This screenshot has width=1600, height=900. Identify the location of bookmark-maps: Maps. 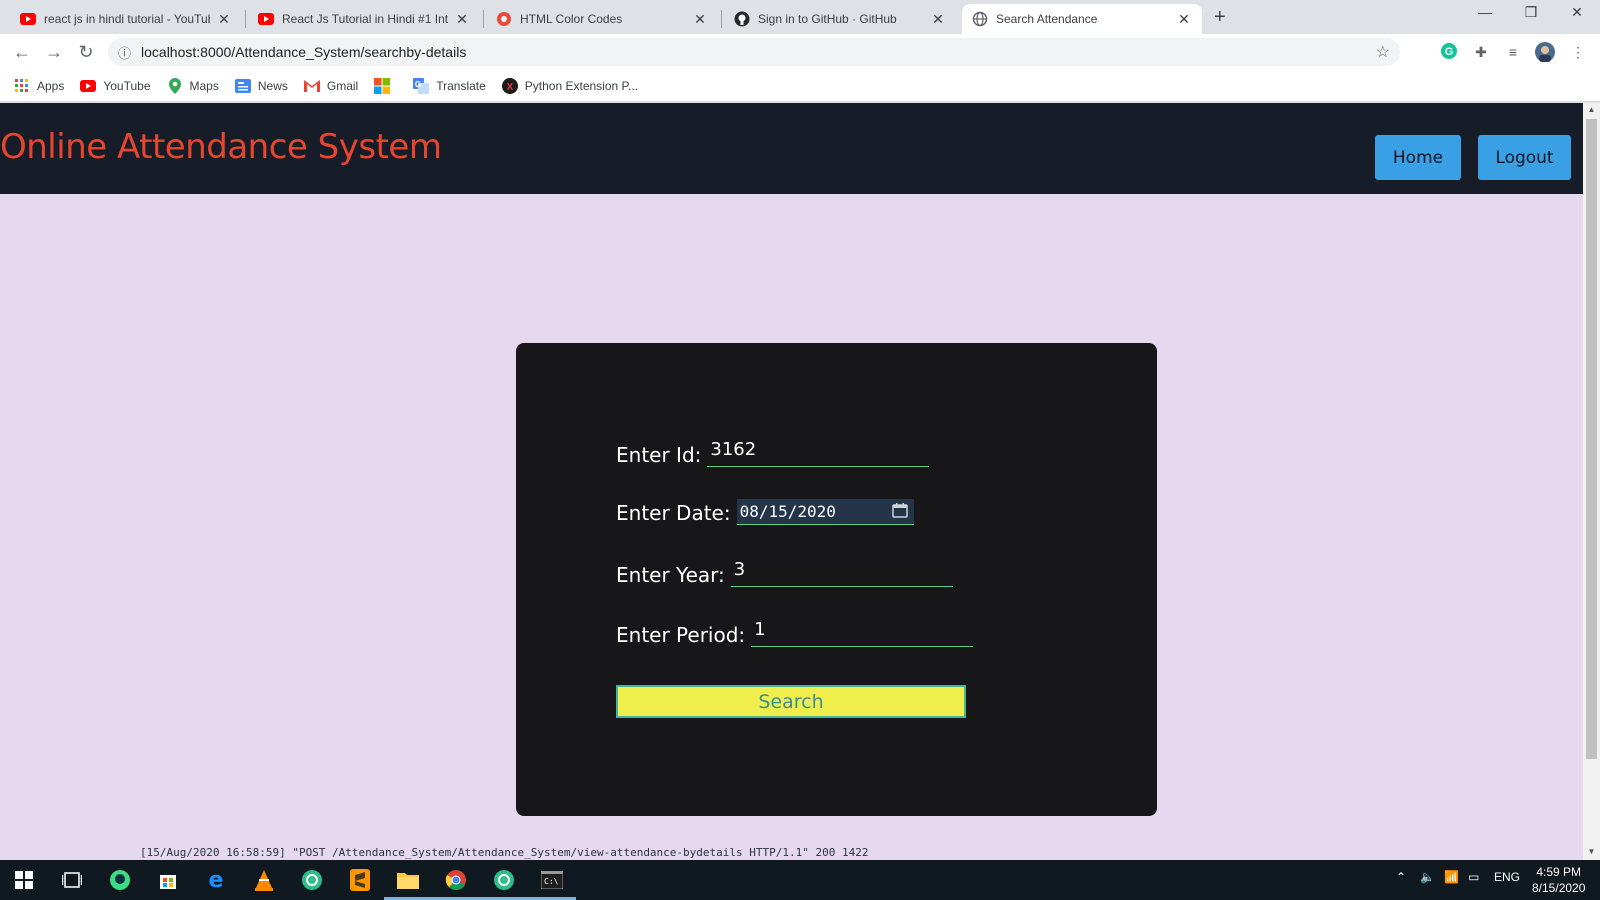
(193, 85).